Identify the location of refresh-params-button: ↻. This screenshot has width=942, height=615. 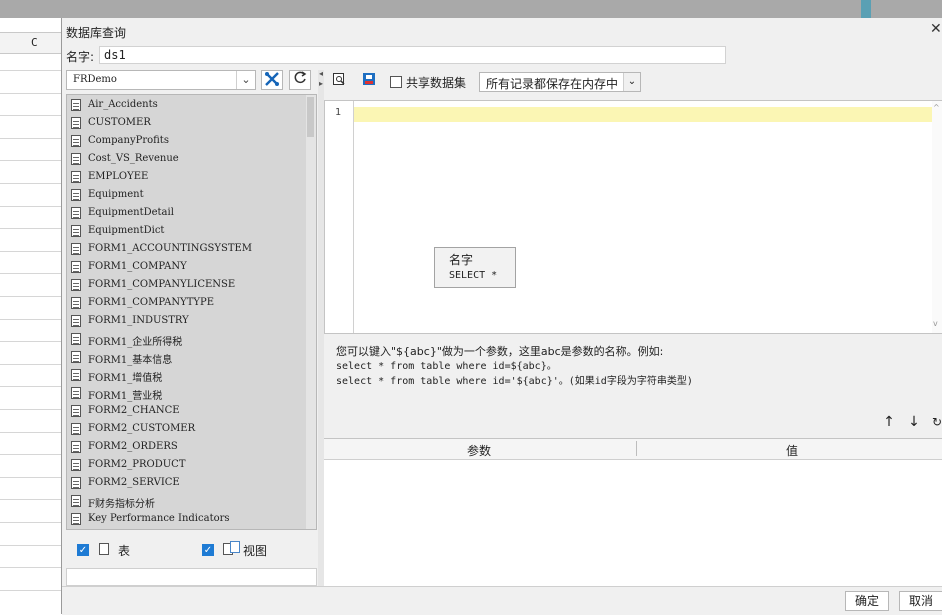
(935, 422).